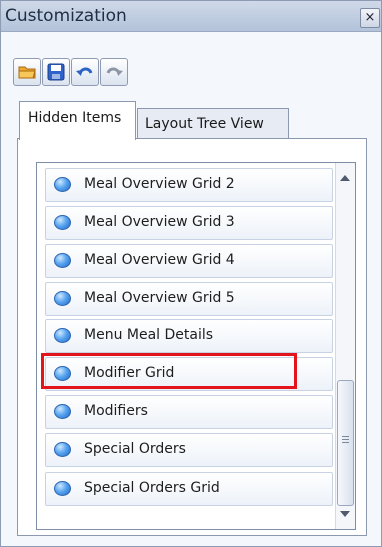 The width and height of the screenshot is (382, 547). What do you see at coordinates (159, 222) in the screenshot?
I see `list-item-label: Meal Overview Grid 3` at bounding box center [159, 222].